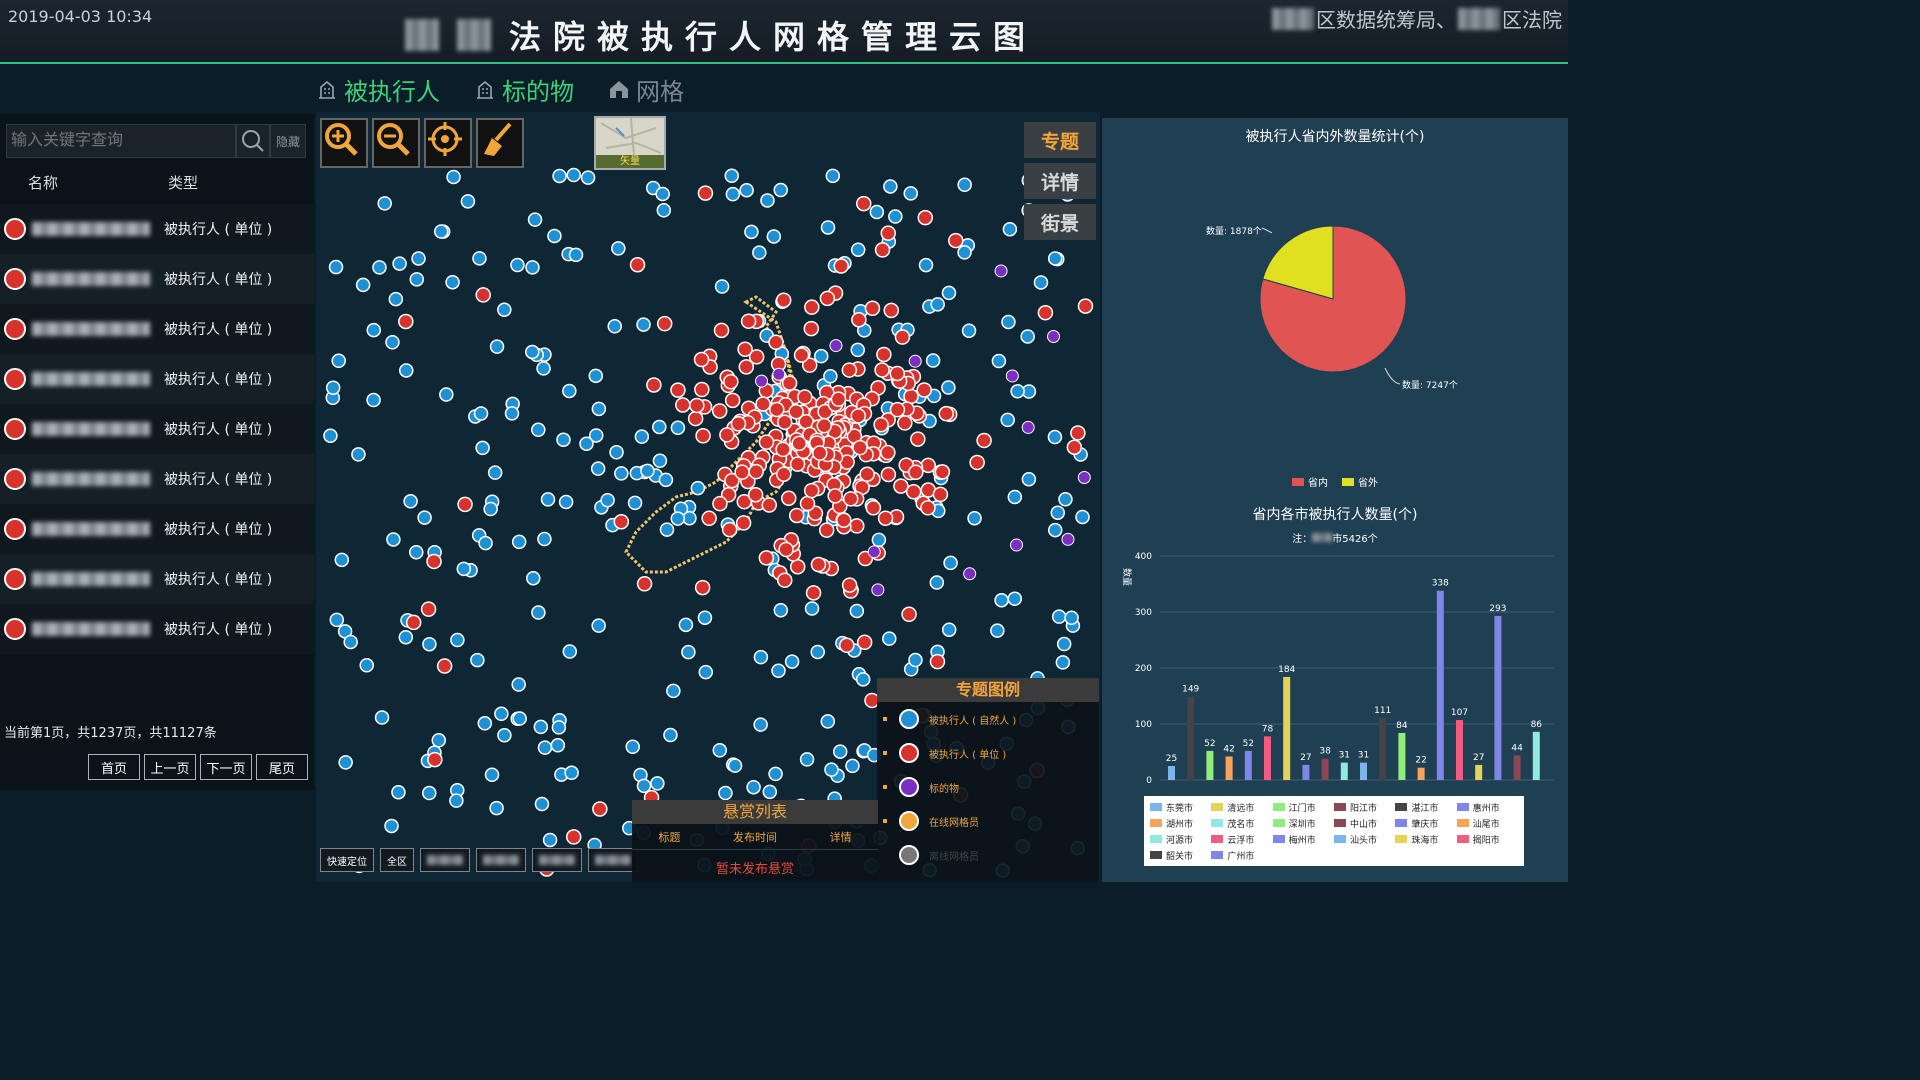  What do you see at coordinates (1421, 773) in the screenshot?
I see `bar-湖州市` at bounding box center [1421, 773].